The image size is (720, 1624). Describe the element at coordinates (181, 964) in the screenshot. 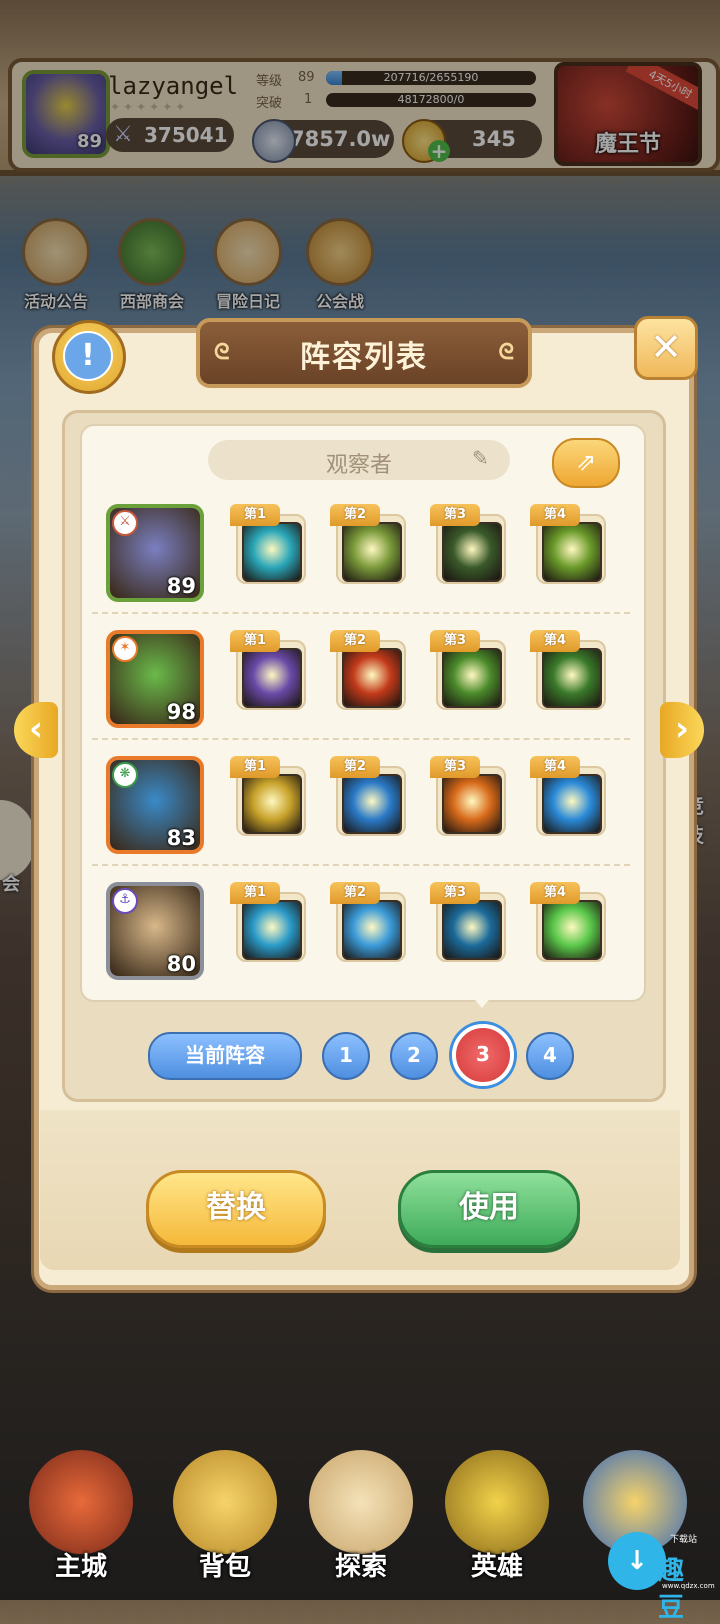

I see `hero-level: 80` at that location.